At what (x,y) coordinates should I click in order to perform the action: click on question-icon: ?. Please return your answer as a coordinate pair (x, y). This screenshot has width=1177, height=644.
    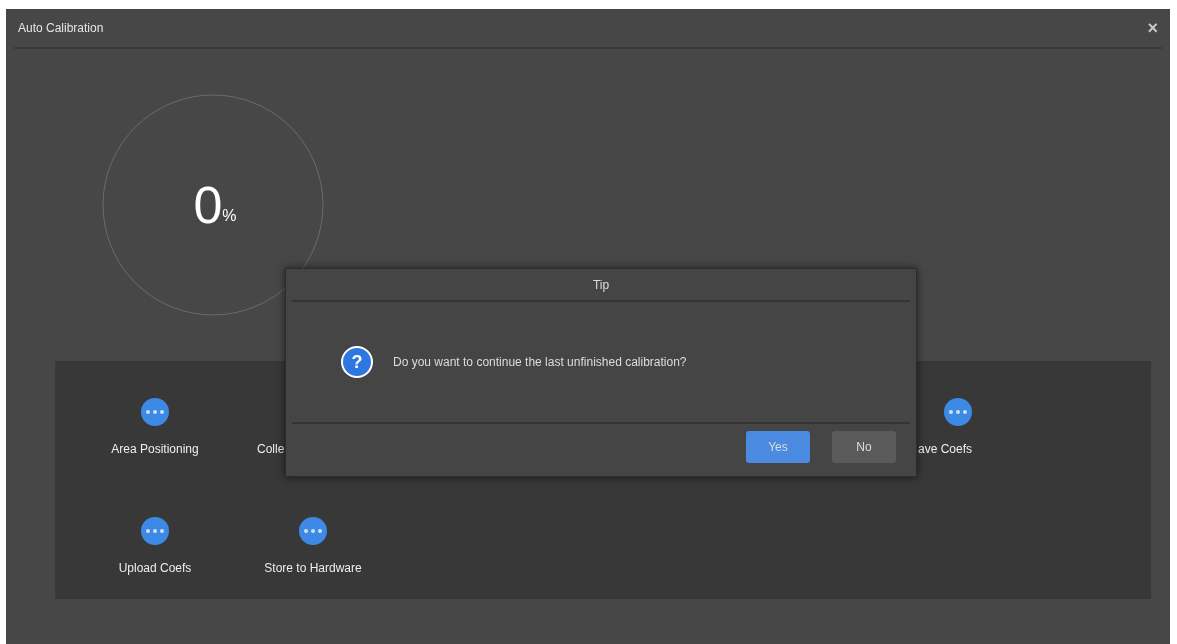
    Looking at the image, I should click on (357, 362).